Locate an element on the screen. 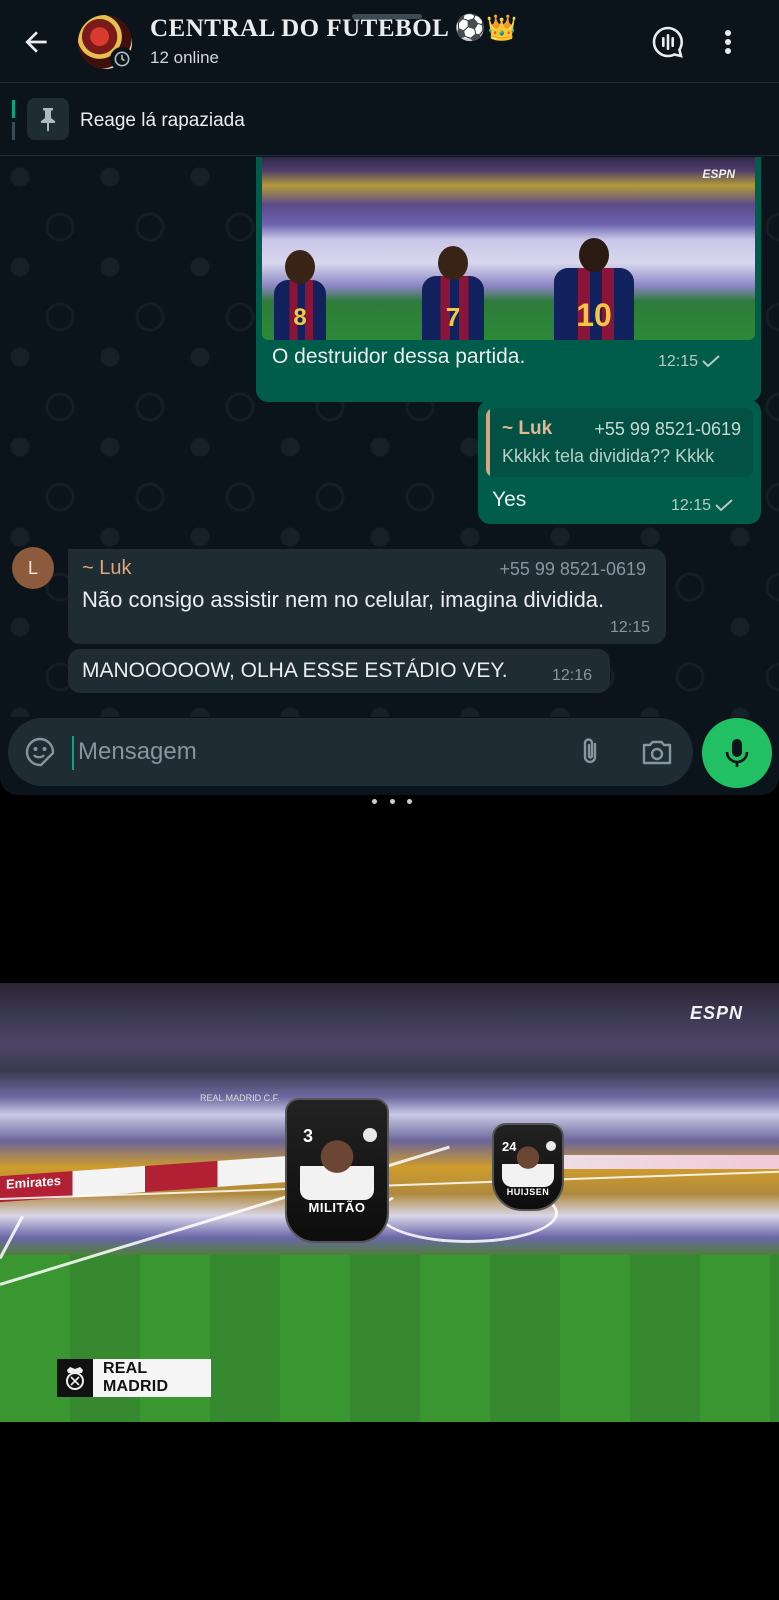 The width and height of the screenshot is (779, 1600). group-title: CENTRAL DO FUTEBOL ⚽👑 is located at coordinates (334, 28).